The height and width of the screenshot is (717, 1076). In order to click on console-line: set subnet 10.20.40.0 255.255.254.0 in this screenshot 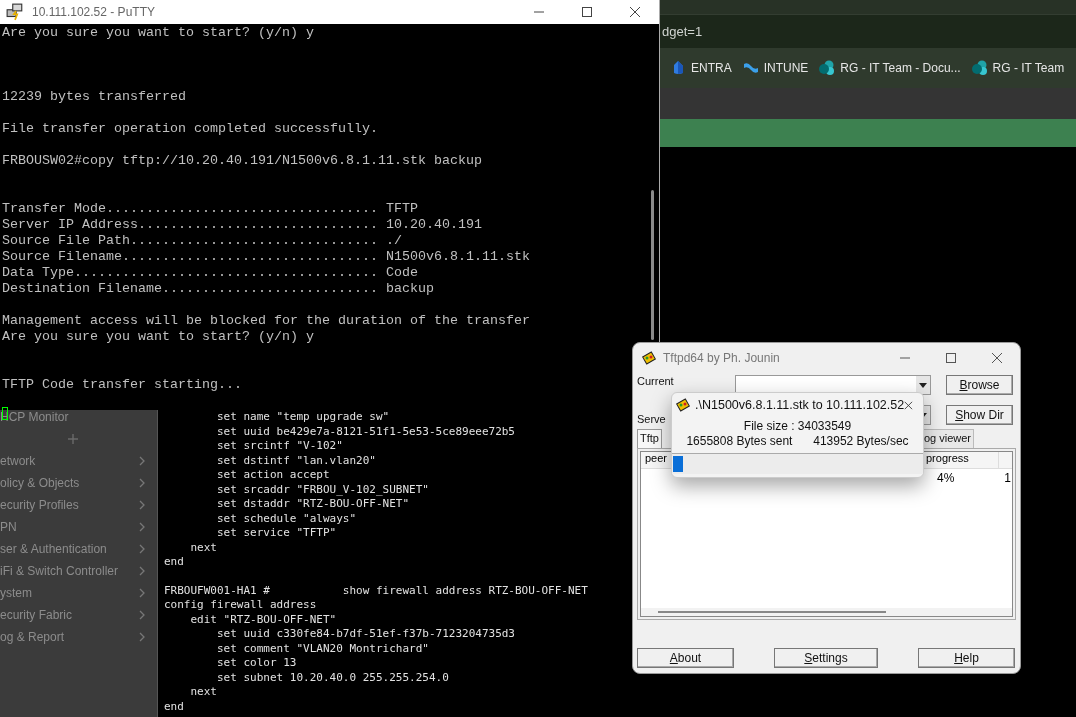, I will do `click(332, 677)`.